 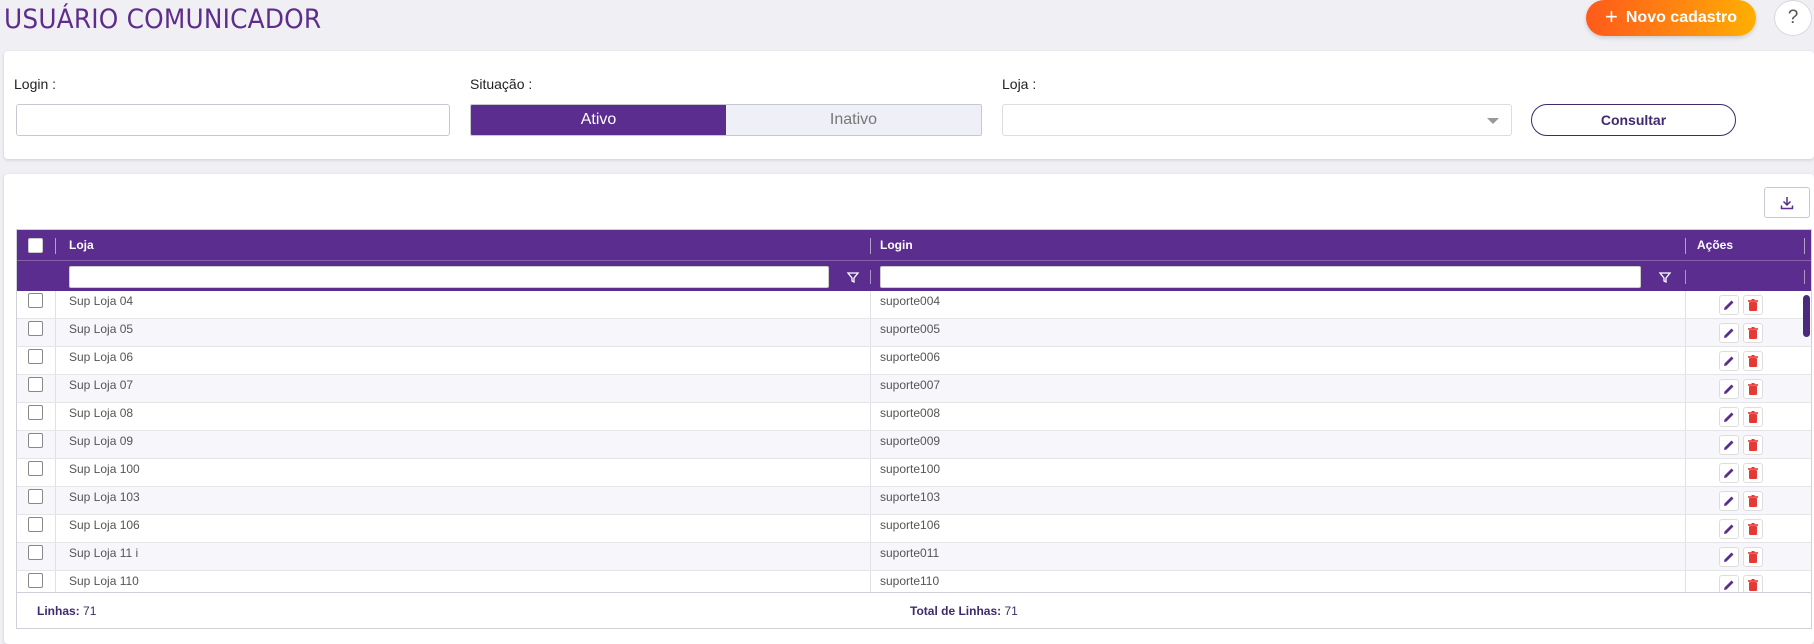 I want to click on login-input, so click(x=233, y=120).